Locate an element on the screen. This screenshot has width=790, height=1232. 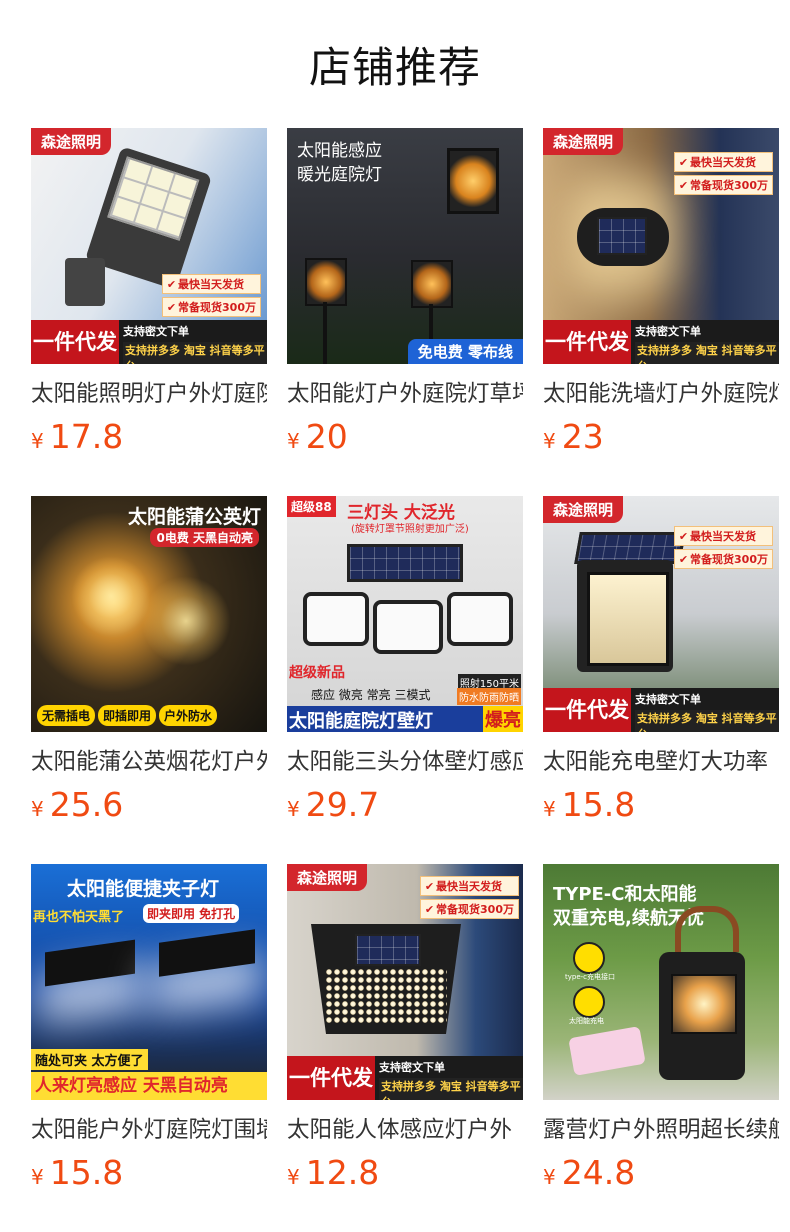
product-price: ¥15.8 is located at coordinates (149, 1176).